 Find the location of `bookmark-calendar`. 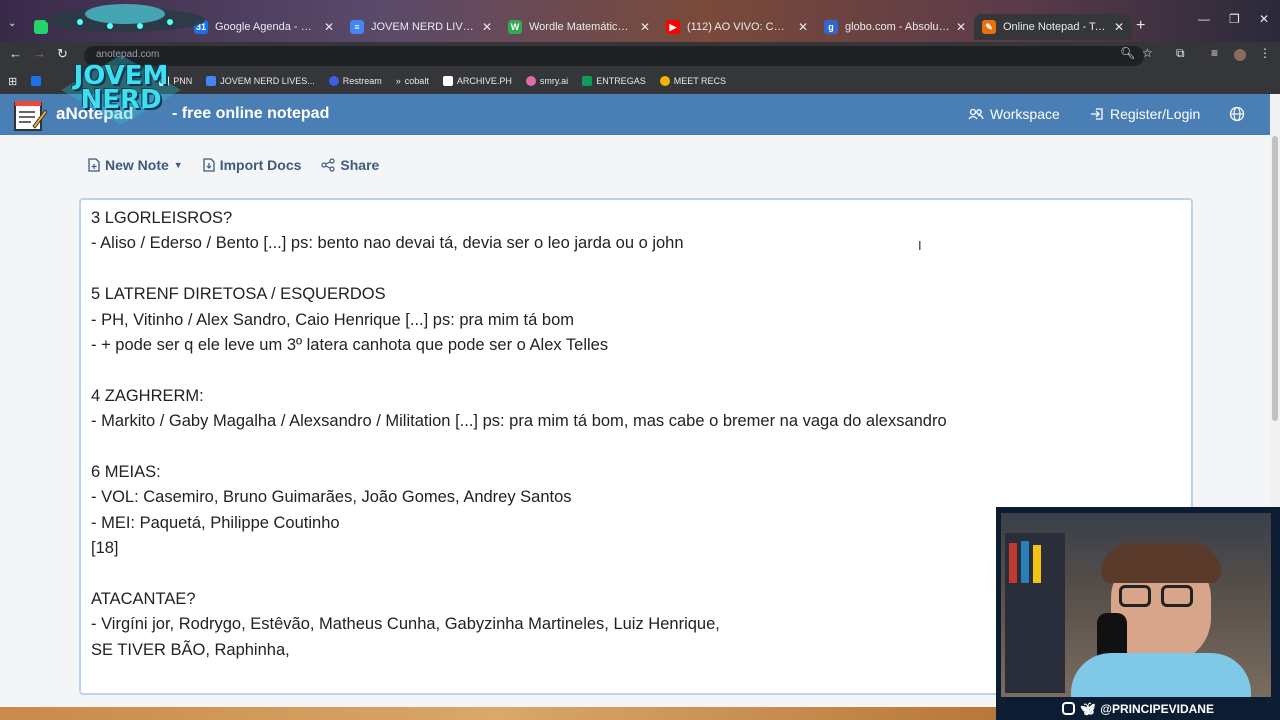

bookmark-calendar is located at coordinates (38, 81).